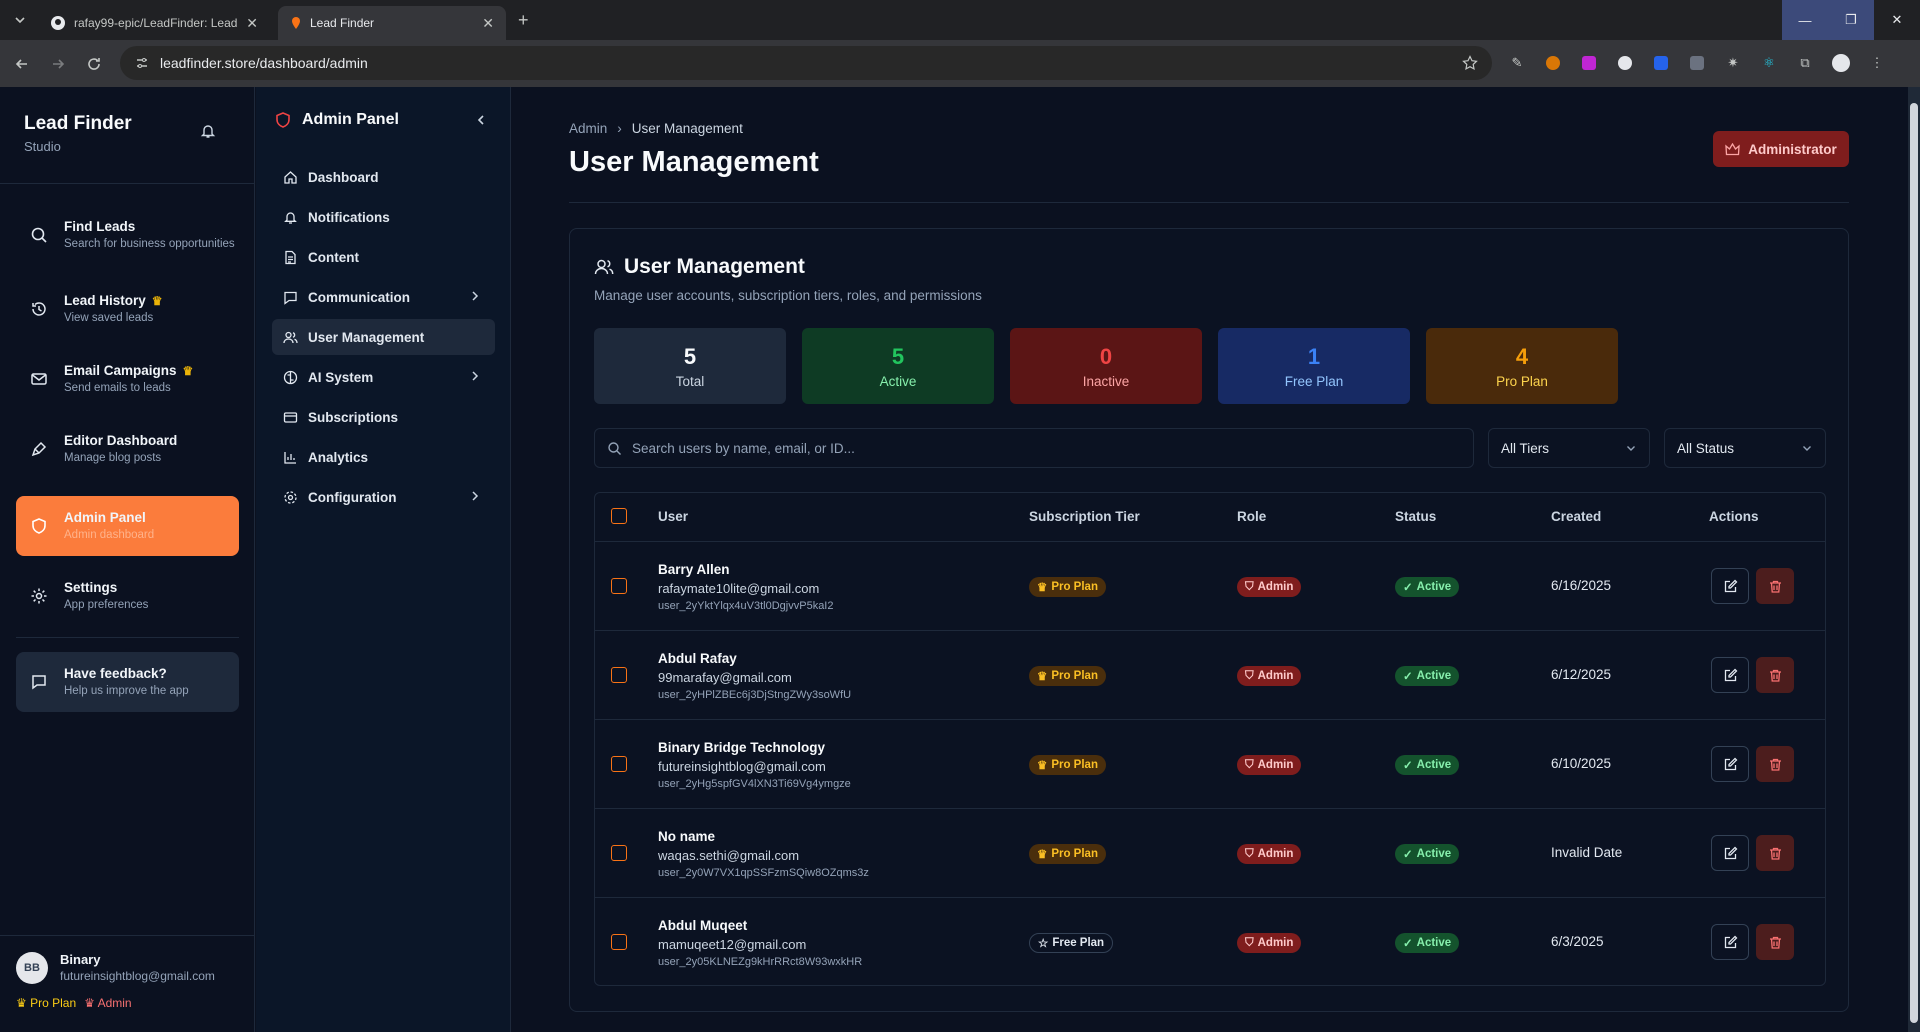 The image size is (1920, 1032). What do you see at coordinates (1733, 63) in the screenshot?
I see `bug-icon: ✷` at bounding box center [1733, 63].